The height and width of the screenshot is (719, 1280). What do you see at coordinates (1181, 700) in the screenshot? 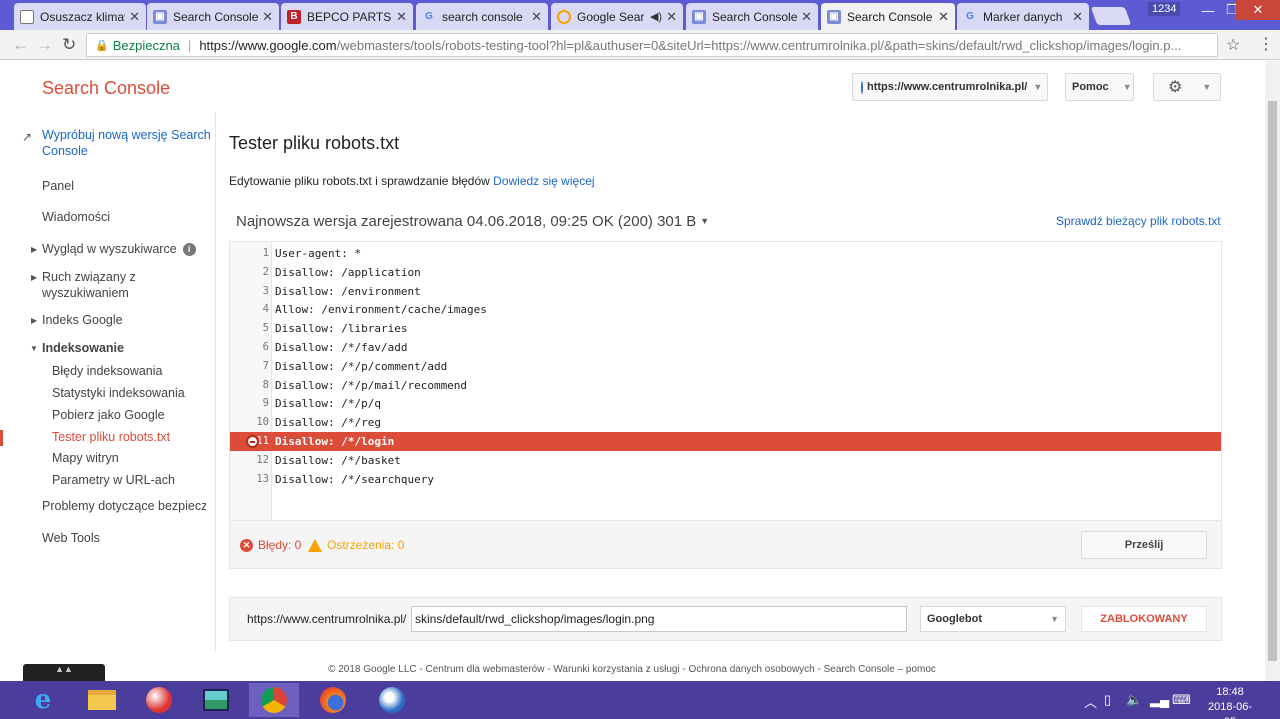
I see `keyboard-icon: ⌨` at bounding box center [1181, 700].